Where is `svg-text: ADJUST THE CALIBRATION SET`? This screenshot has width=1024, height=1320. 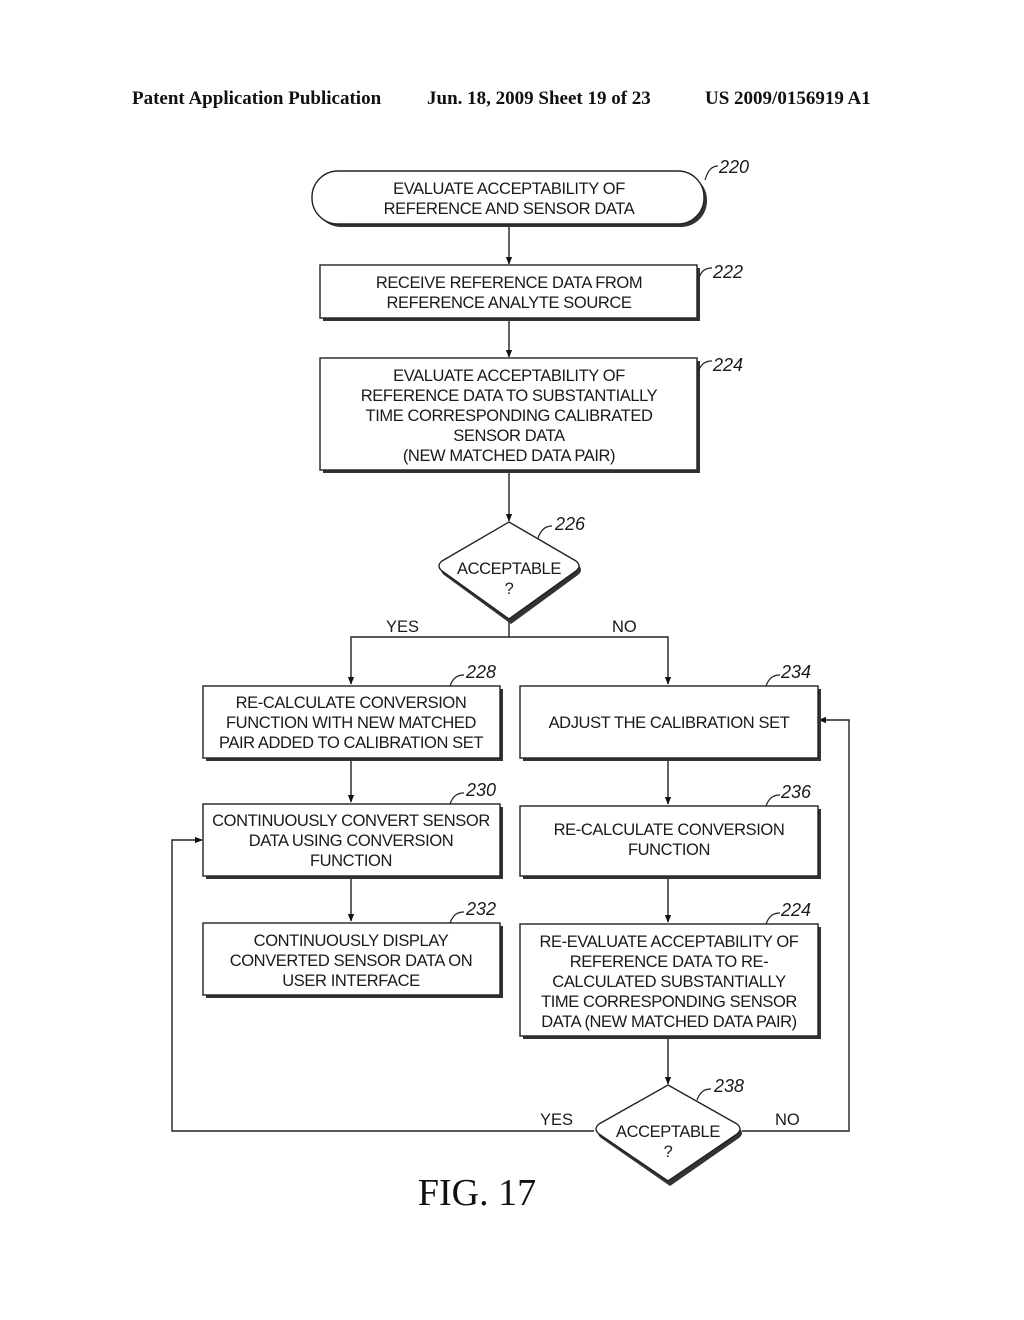 svg-text: ADJUST THE CALIBRATION SET is located at coordinates (669, 723).